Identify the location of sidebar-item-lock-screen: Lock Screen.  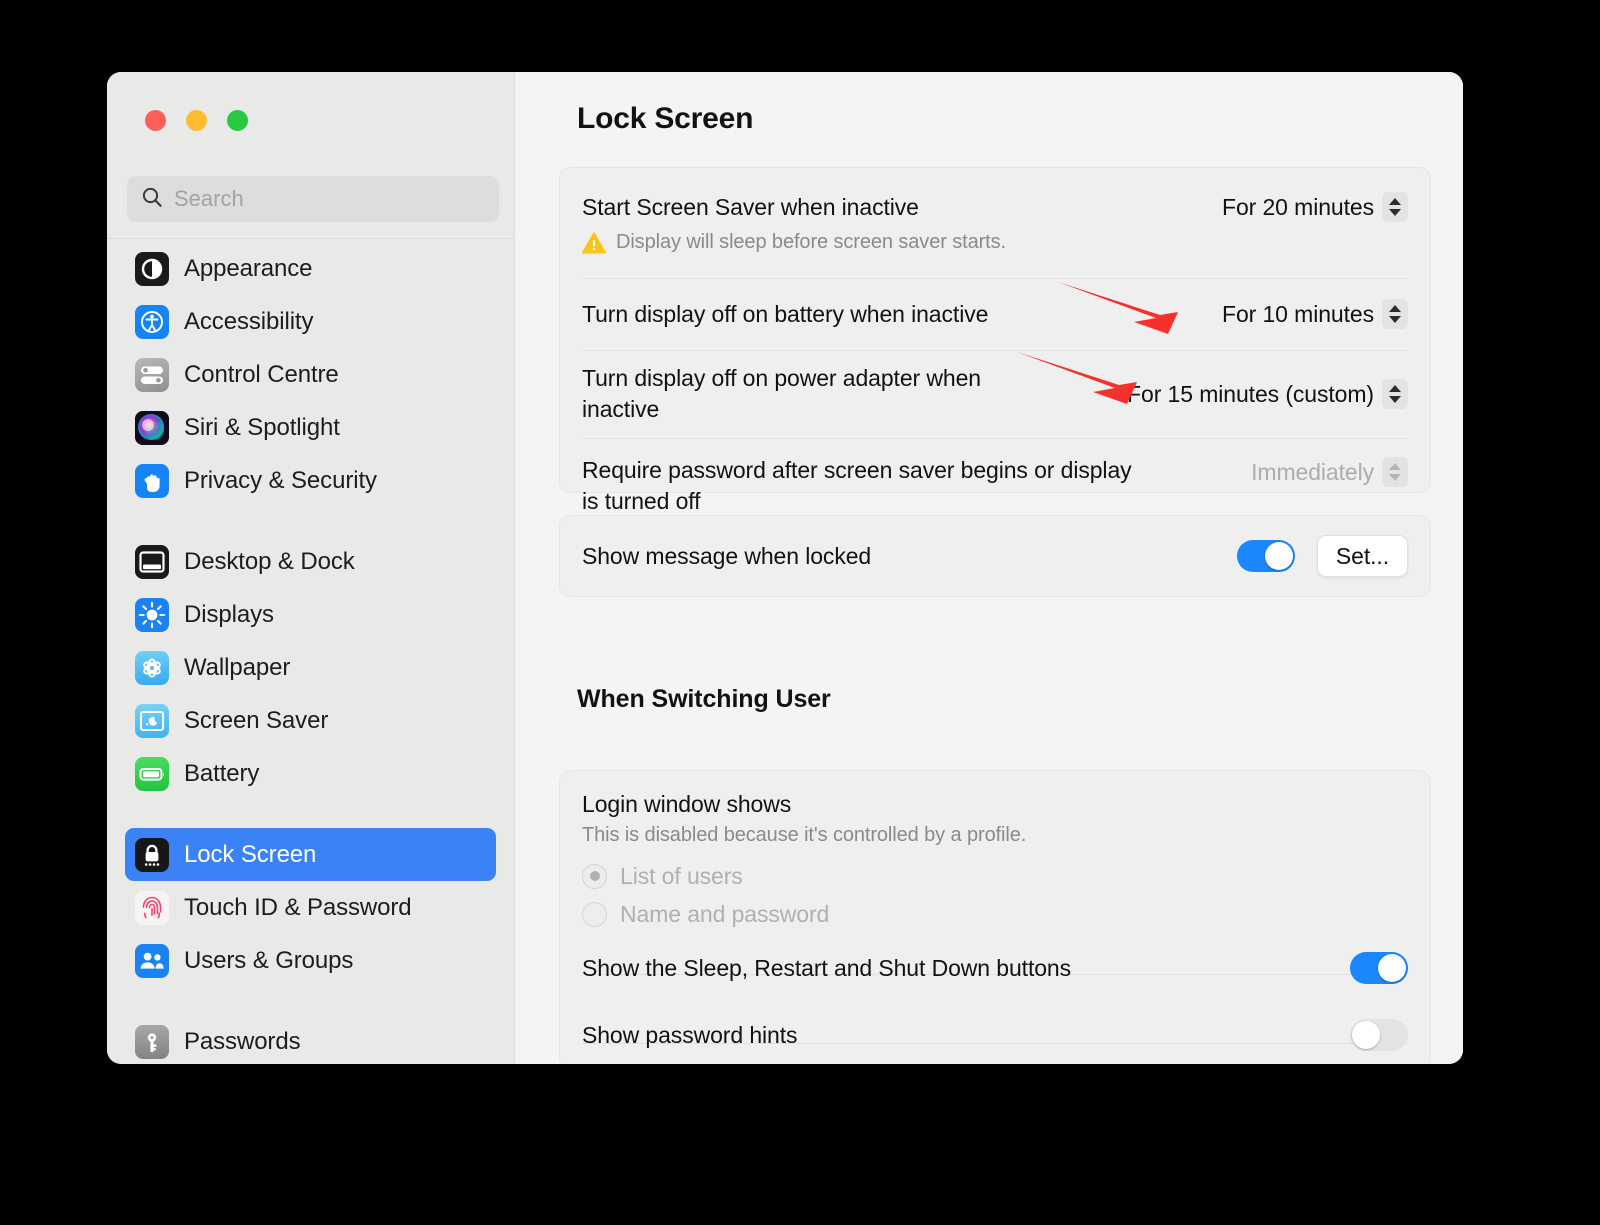
(310, 854).